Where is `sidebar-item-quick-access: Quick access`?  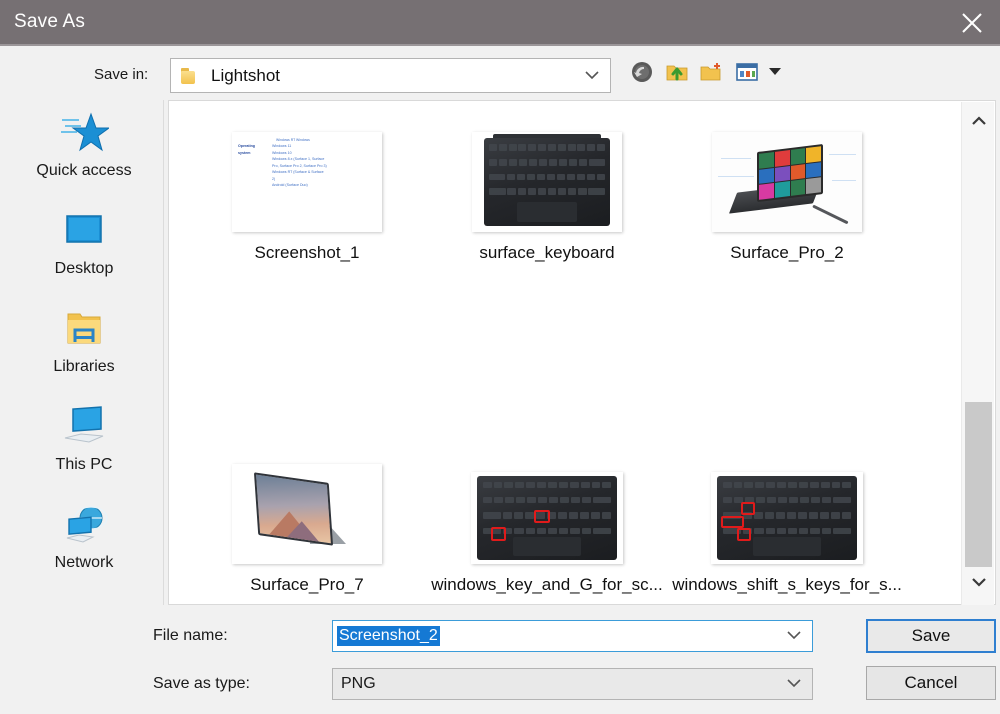
sidebar-item-quick-access: Quick access is located at coordinates (84, 149).